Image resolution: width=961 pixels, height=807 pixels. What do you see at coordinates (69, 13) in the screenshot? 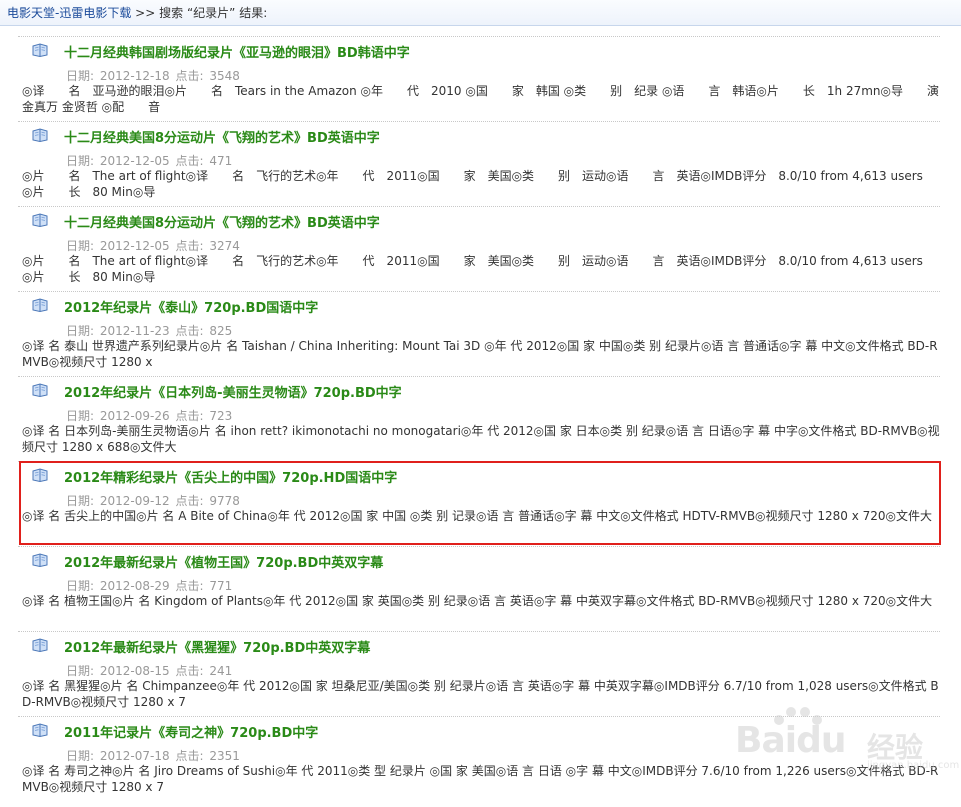
I see `breadcrumb-home-link: 电影天堂-迅雷电影下载` at bounding box center [69, 13].